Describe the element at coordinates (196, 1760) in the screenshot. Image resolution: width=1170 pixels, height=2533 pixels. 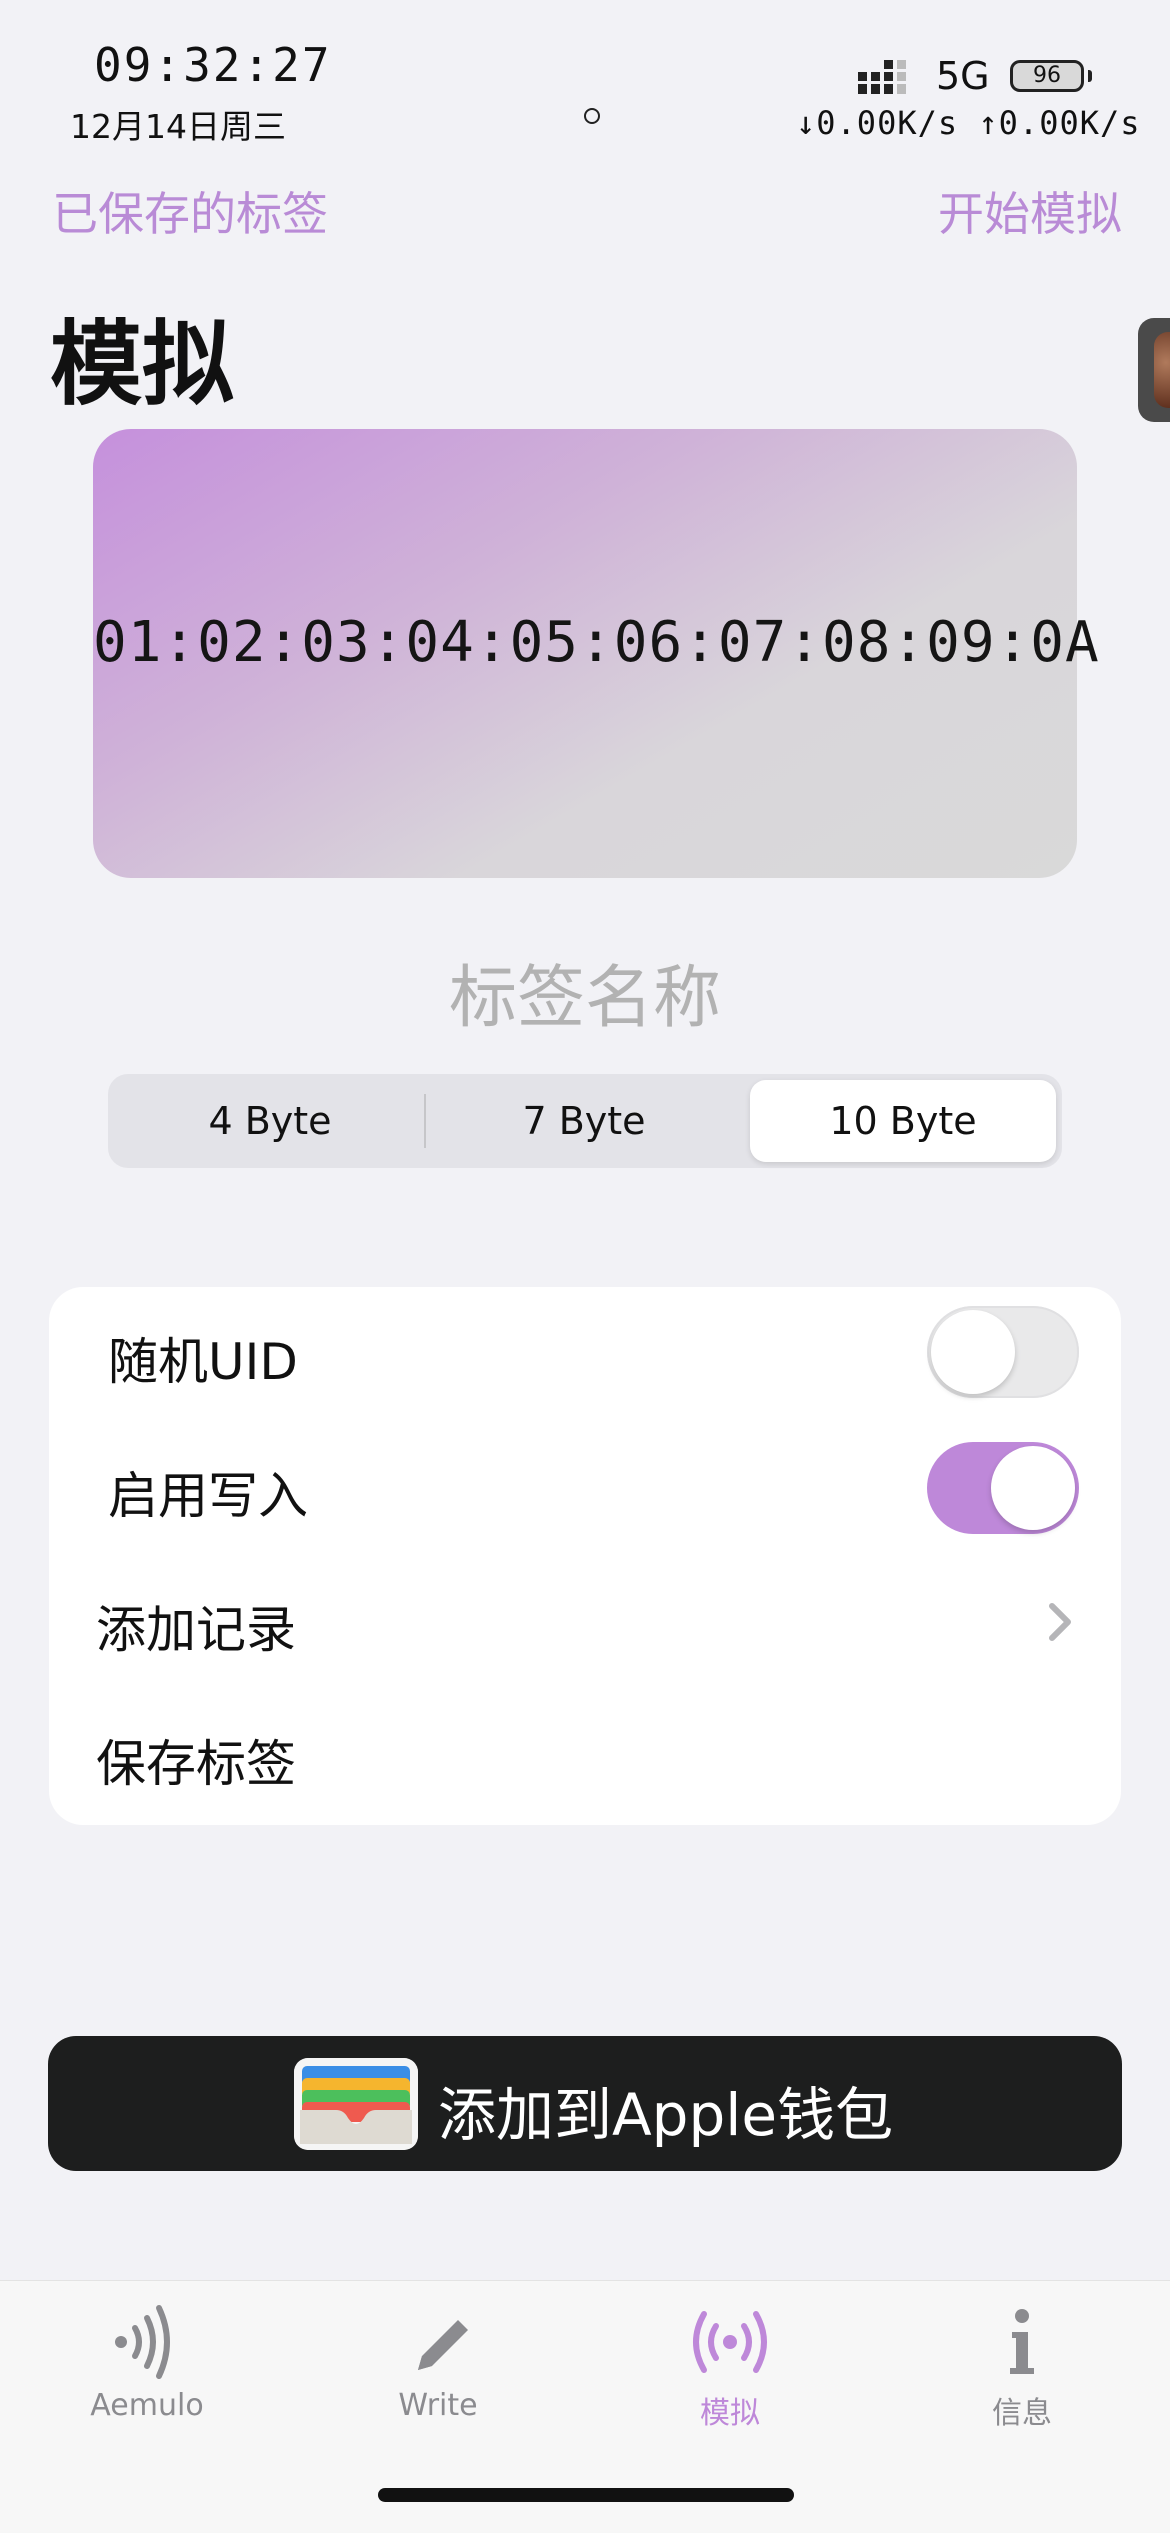
I see `save-tag-row: 保存标签` at that location.